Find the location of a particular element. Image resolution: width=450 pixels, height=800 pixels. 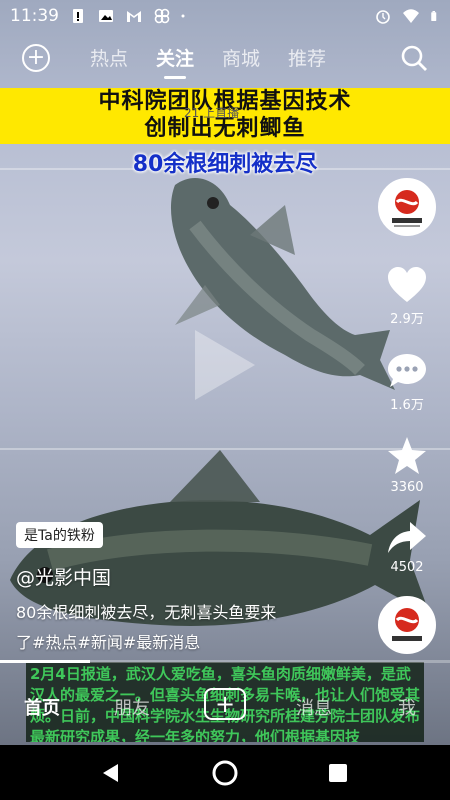

tab-recommend: 推荐 is located at coordinates (307, 57).